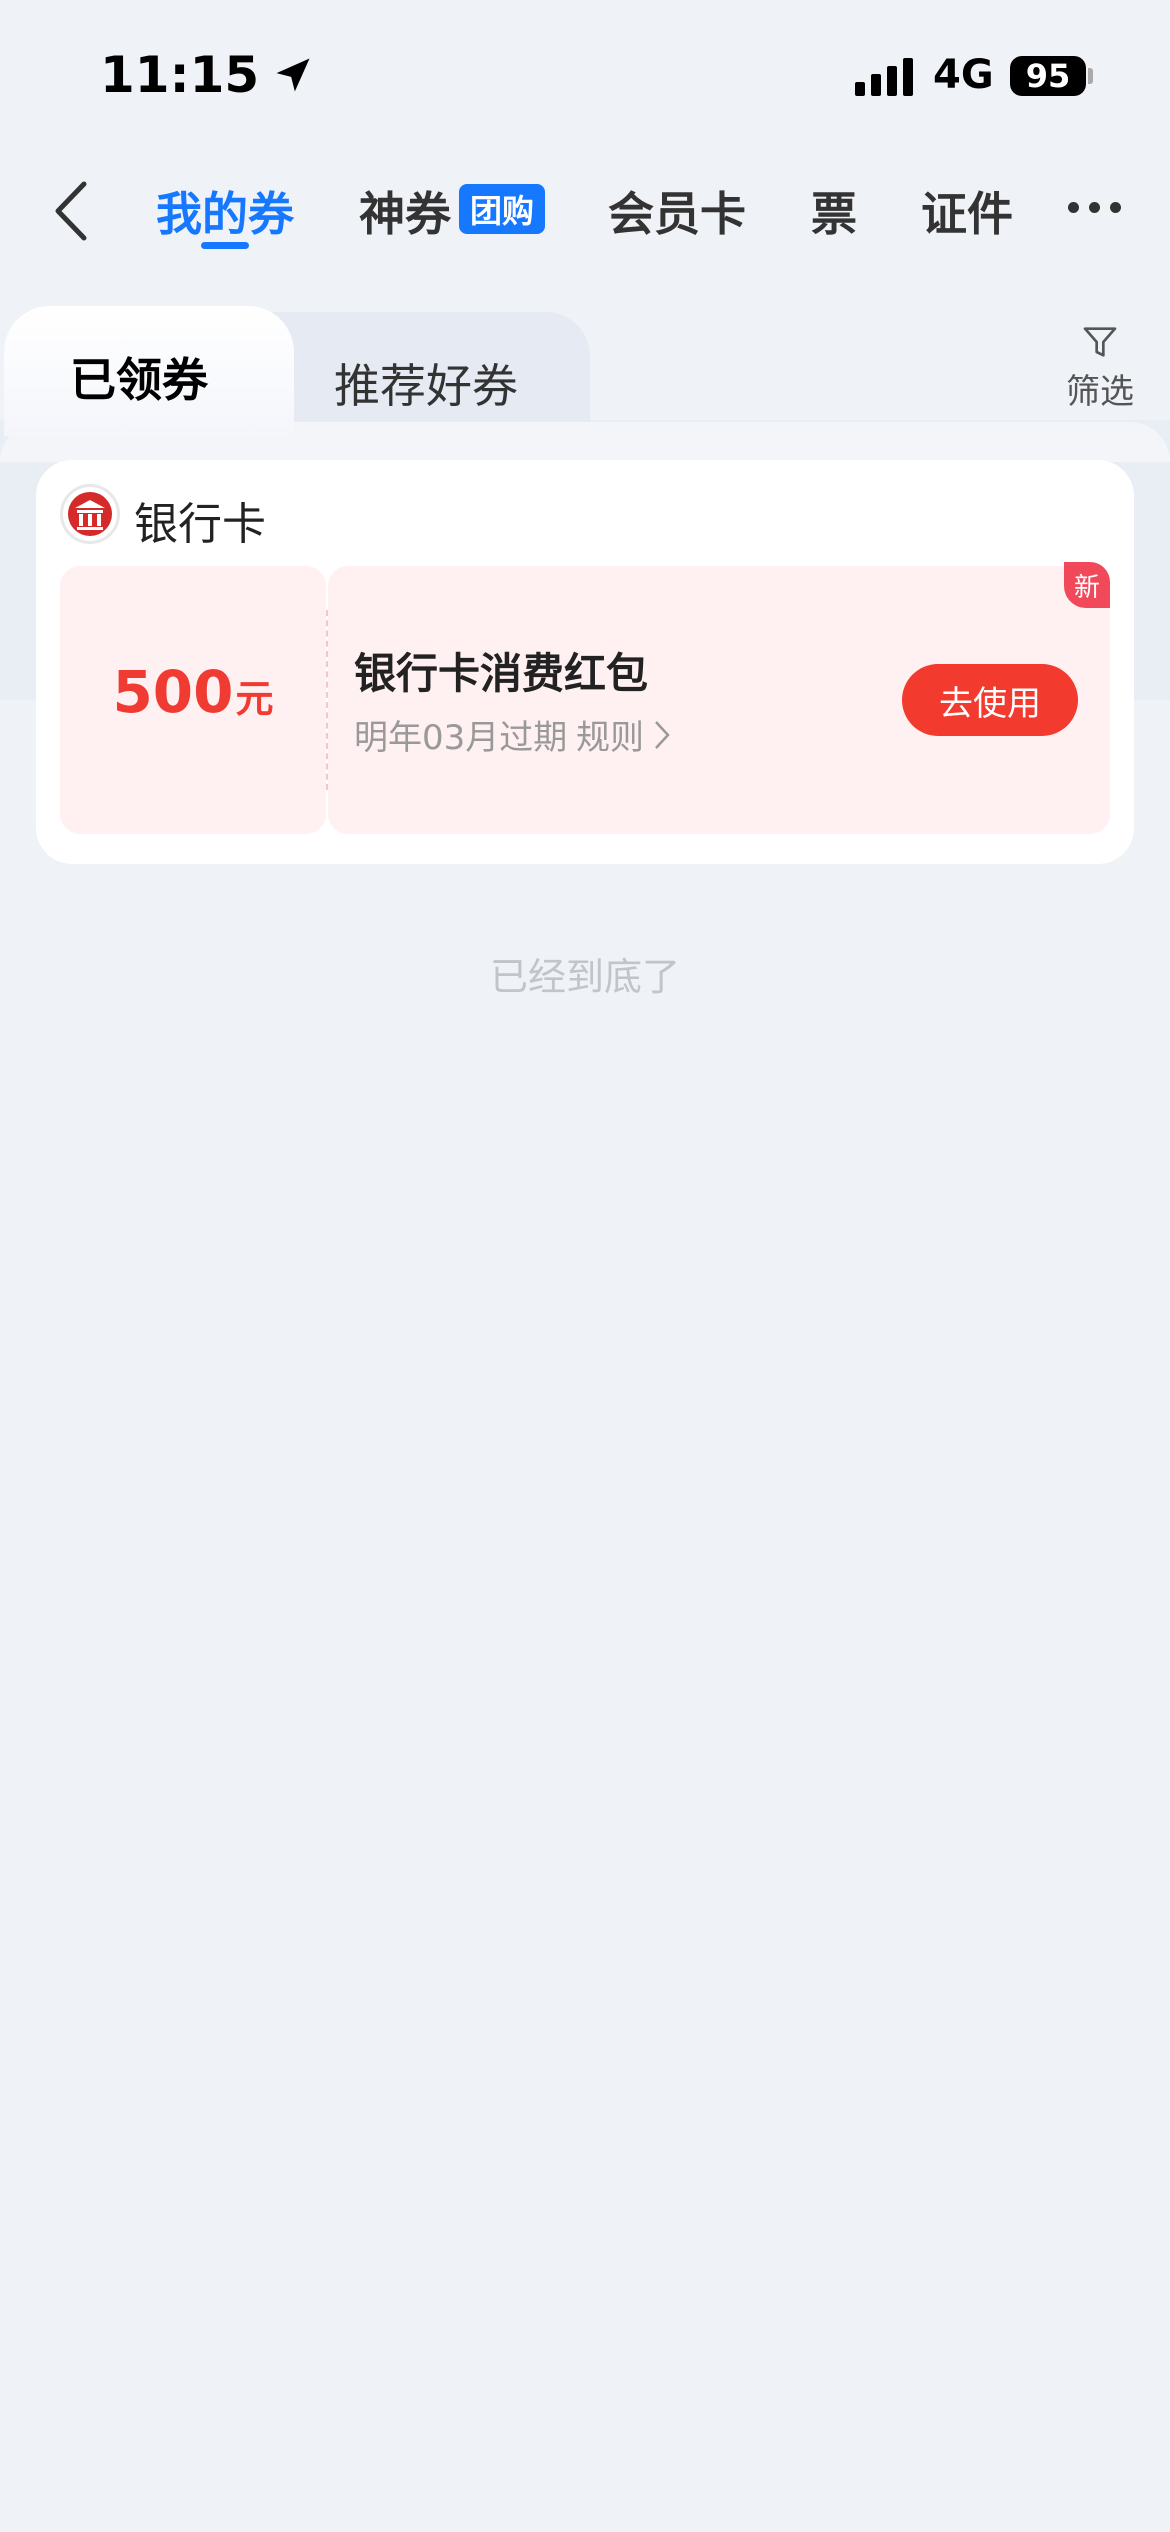  I want to click on tab-super-coupons: 神券, so click(405, 211).